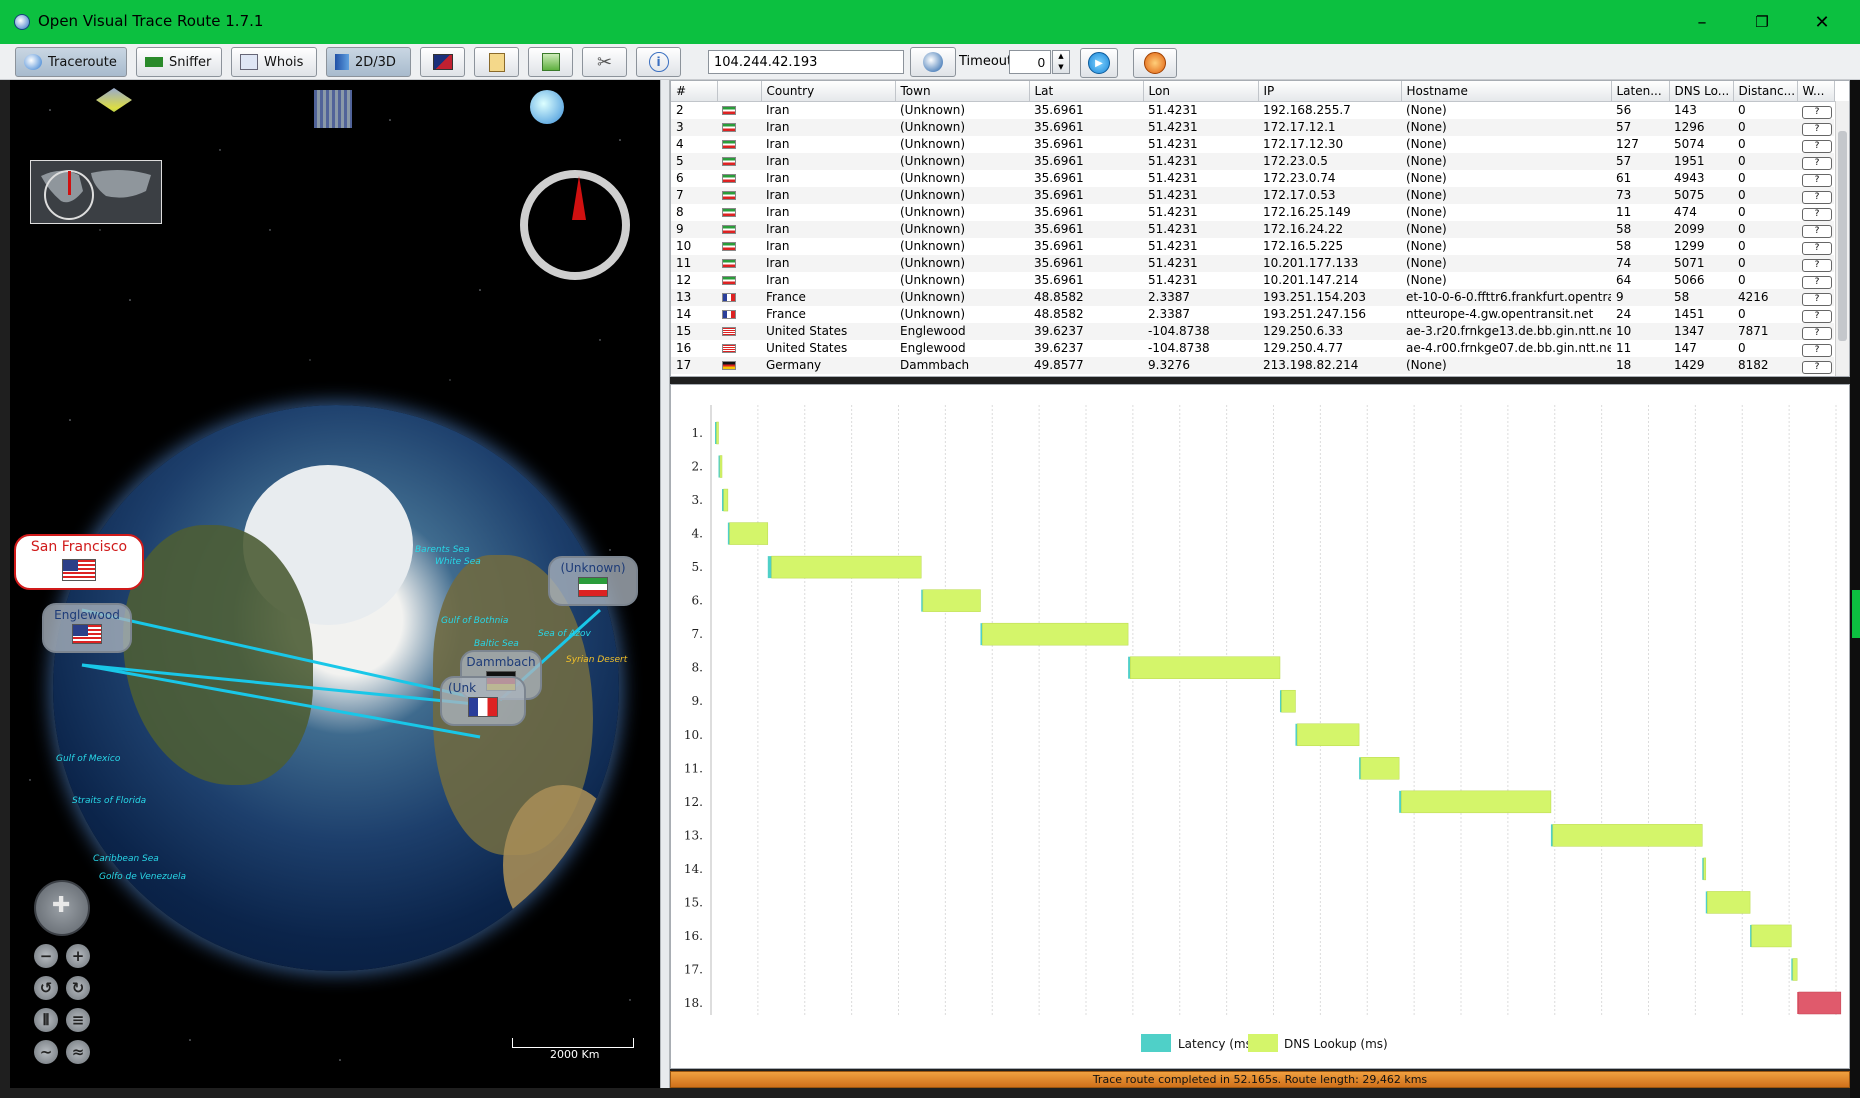 This screenshot has width=1860, height=1098. I want to click on column-header-2: Country, so click(828, 91).